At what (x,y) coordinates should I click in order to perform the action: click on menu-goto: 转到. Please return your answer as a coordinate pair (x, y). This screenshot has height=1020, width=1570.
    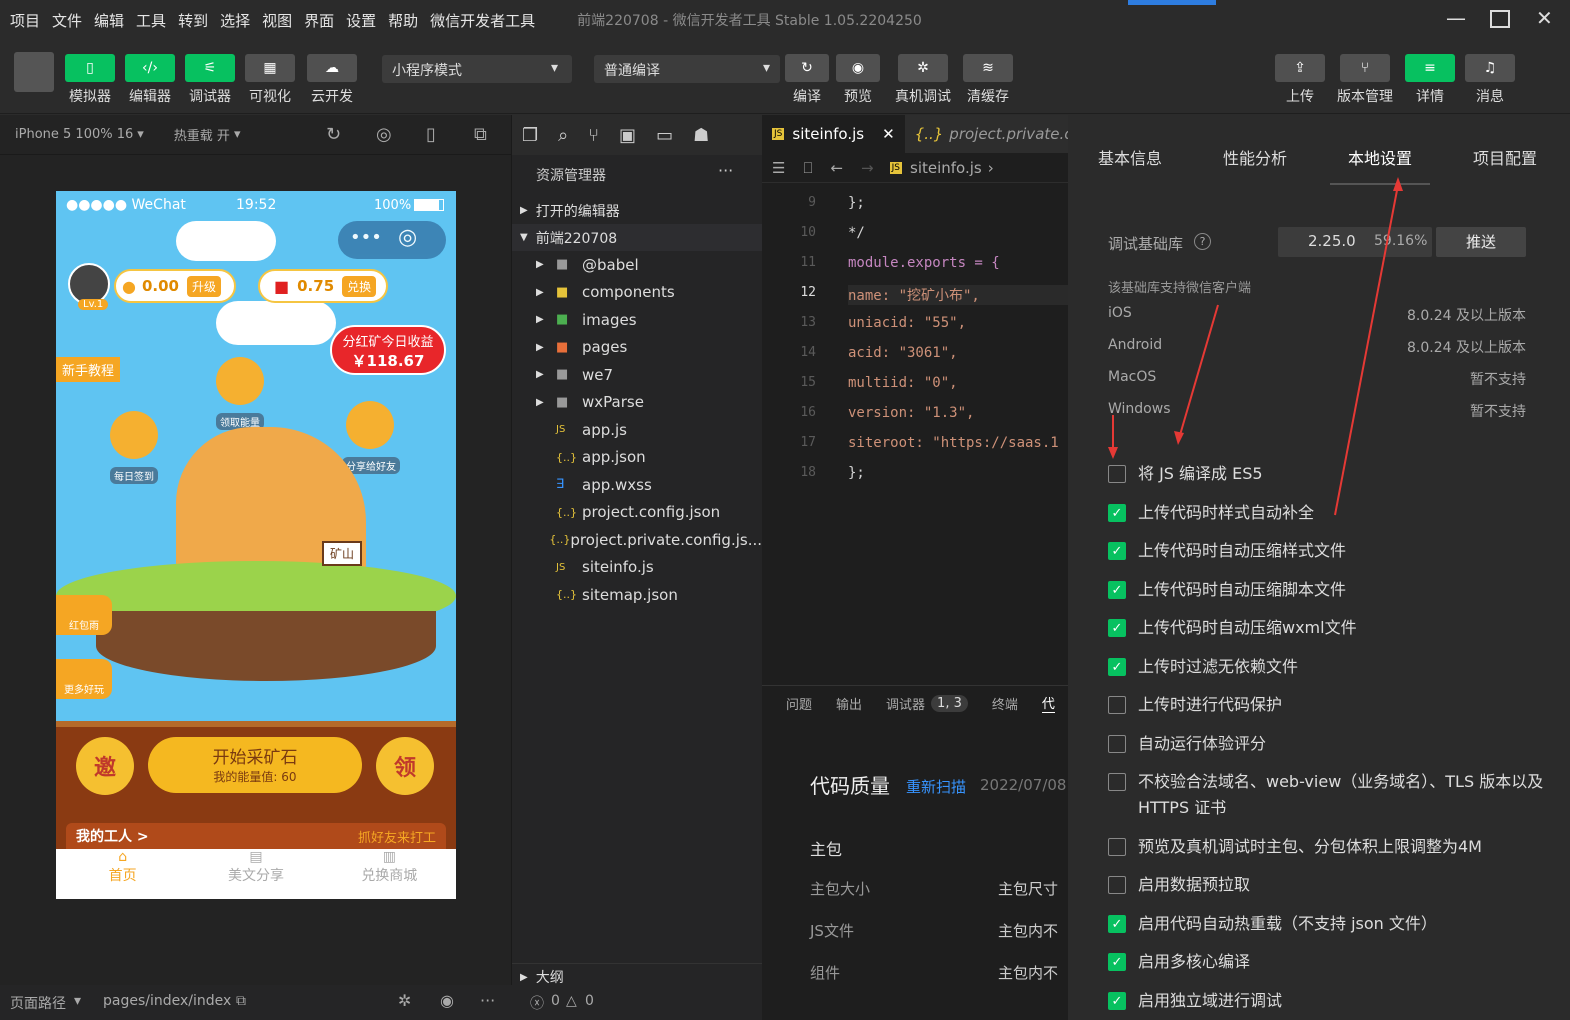
    Looking at the image, I should click on (193, 20).